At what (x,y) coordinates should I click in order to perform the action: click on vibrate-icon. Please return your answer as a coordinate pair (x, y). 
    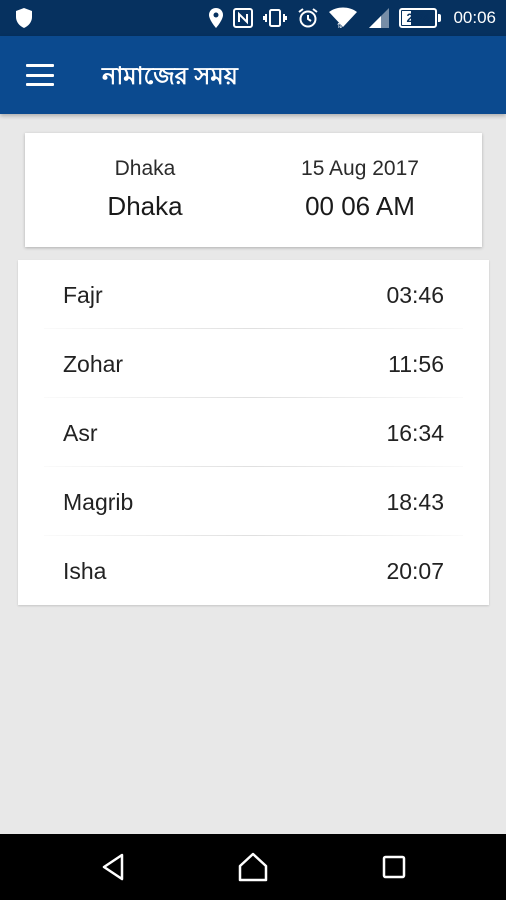
    Looking at the image, I should click on (275, 18).